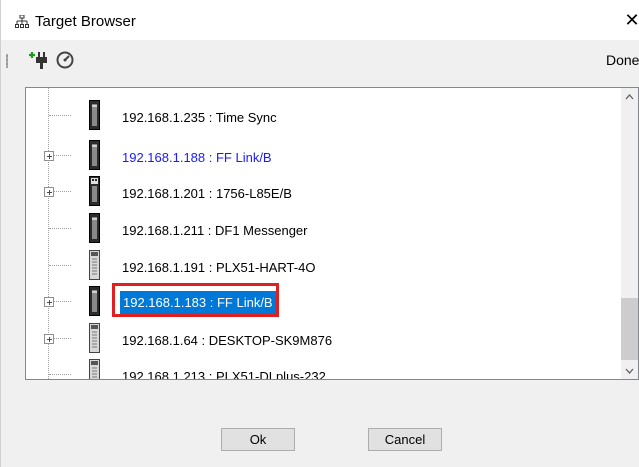 Image resolution: width=639 pixels, height=467 pixels. I want to click on add-device-icon, so click(38, 60).